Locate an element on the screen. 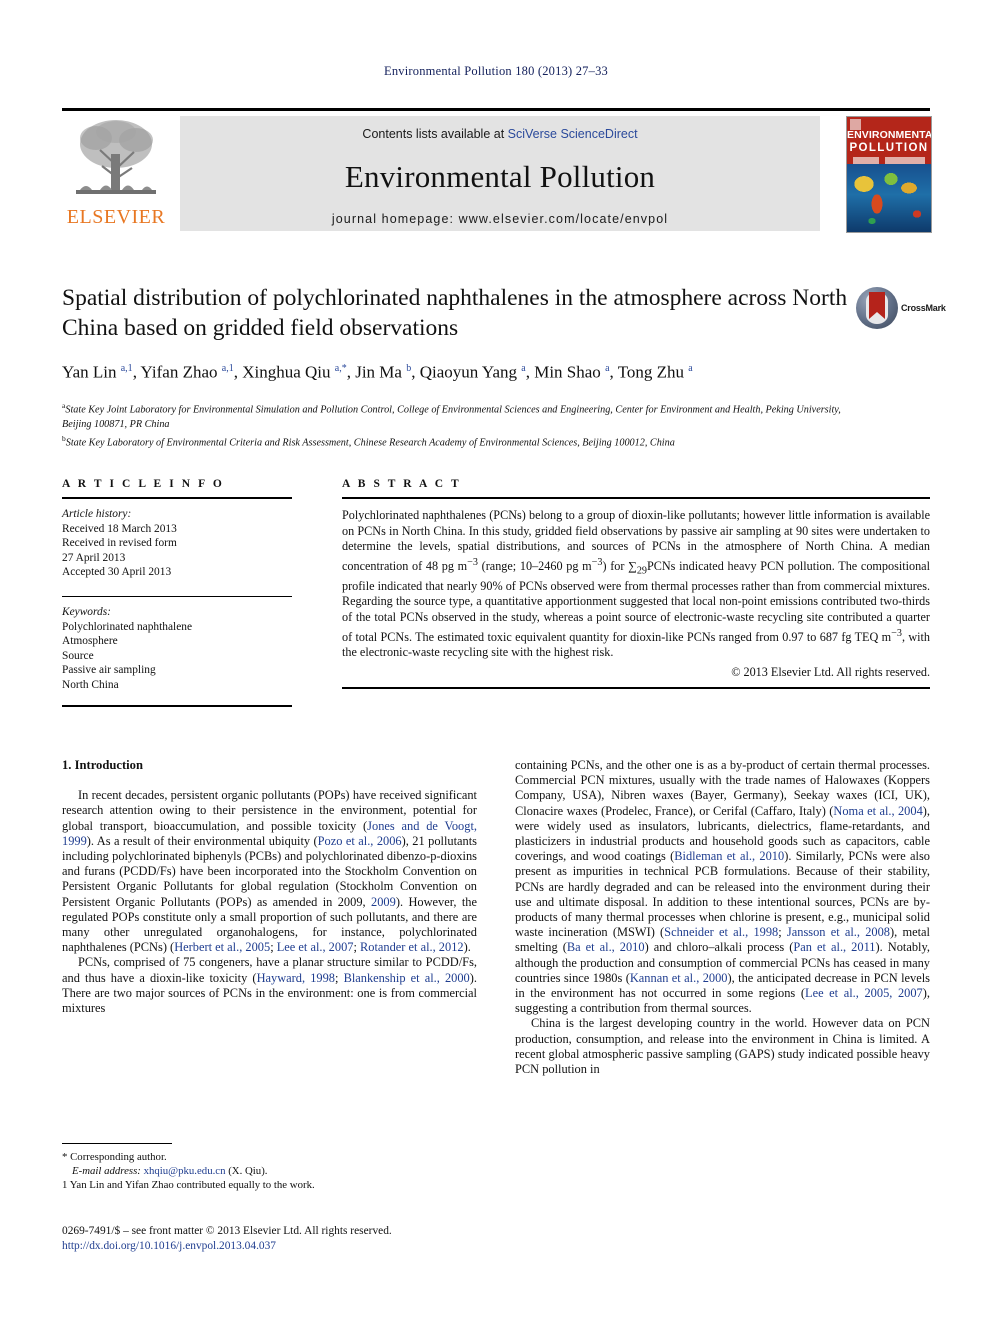 The height and width of the screenshot is (1323, 992). cover-title-line-1: ENVIRONMENTAL is located at coordinates (889, 135).